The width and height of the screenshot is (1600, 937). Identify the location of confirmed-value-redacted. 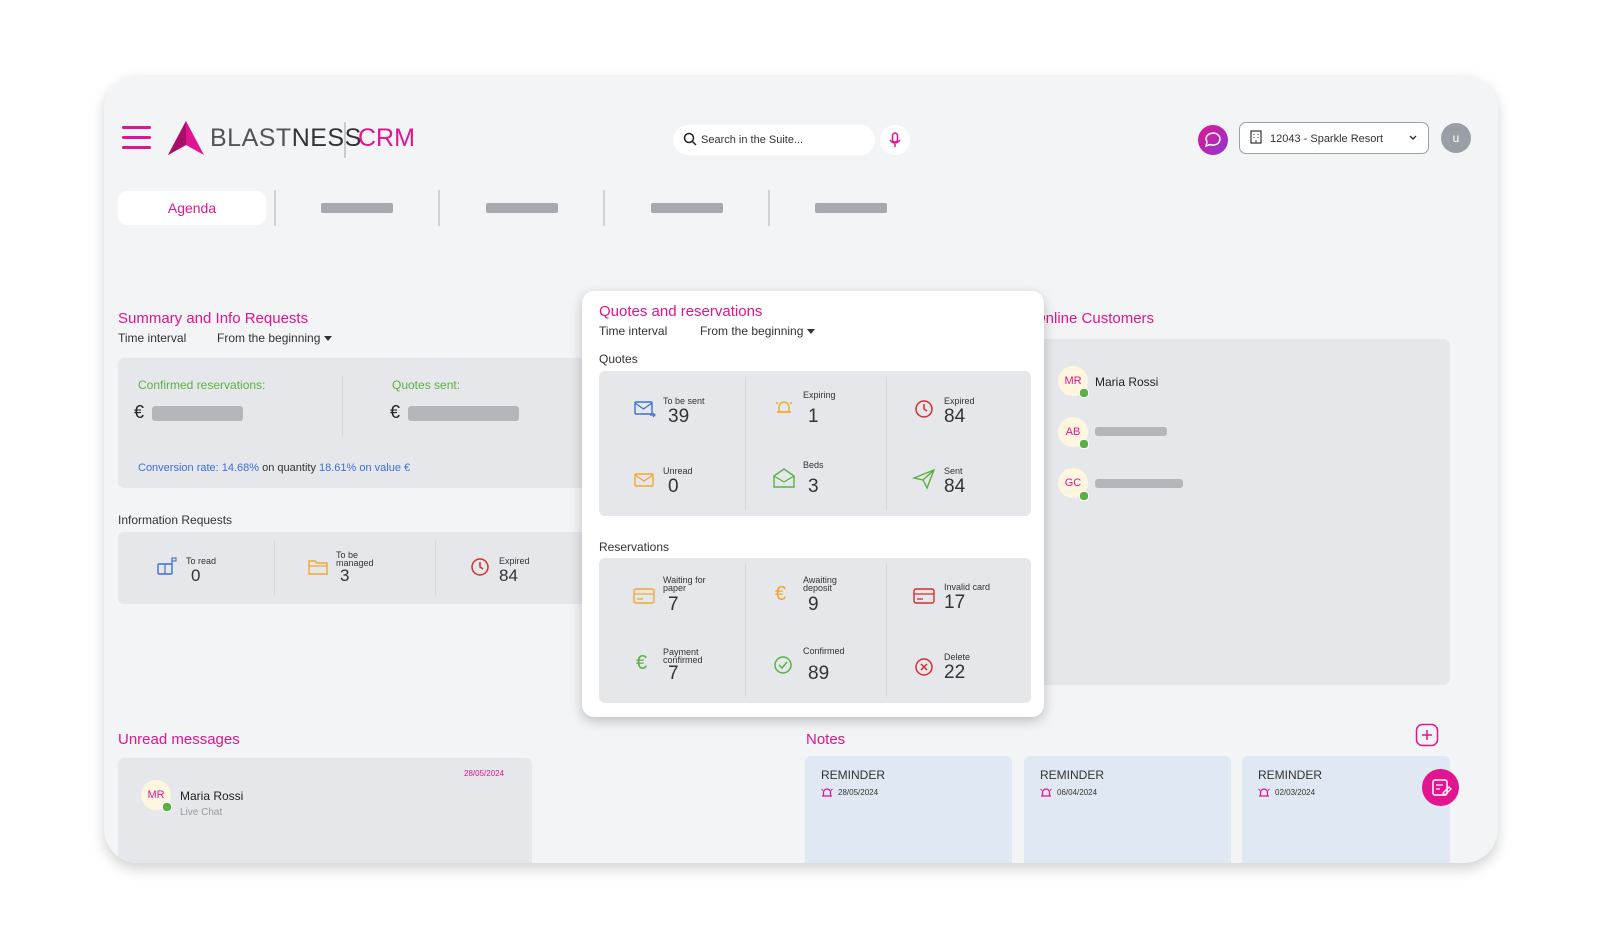
(197, 413).